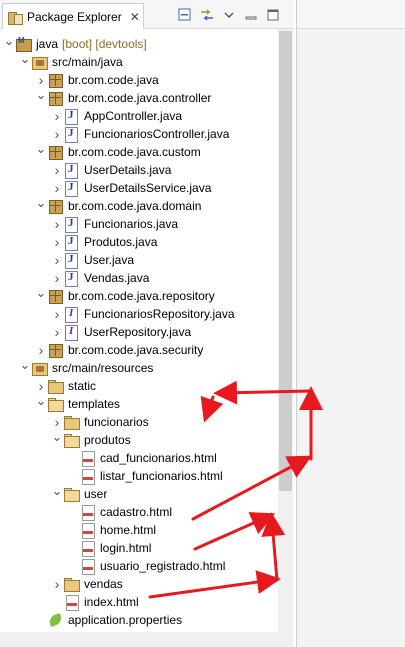 The image size is (405, 647). I want to click on tree-item: › J UserDetails.java, so click(139, 170).